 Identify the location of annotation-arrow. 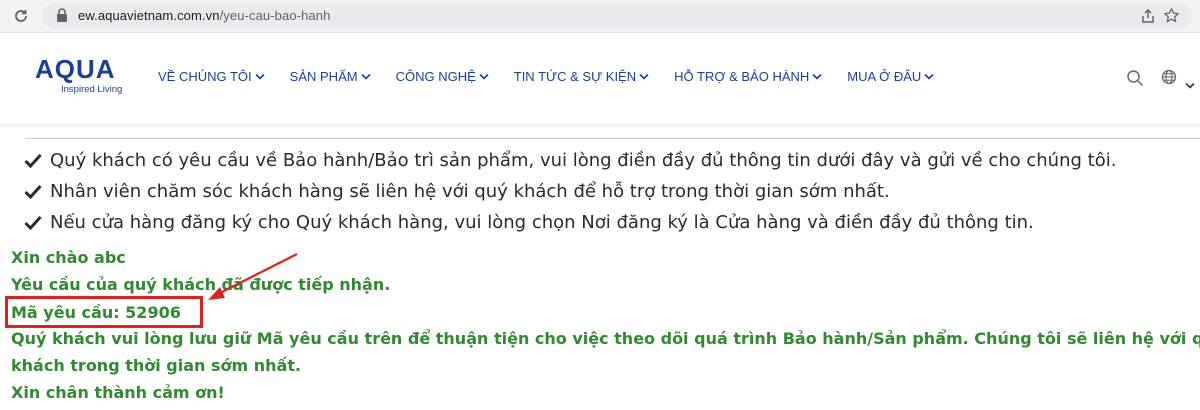
(253, 276).